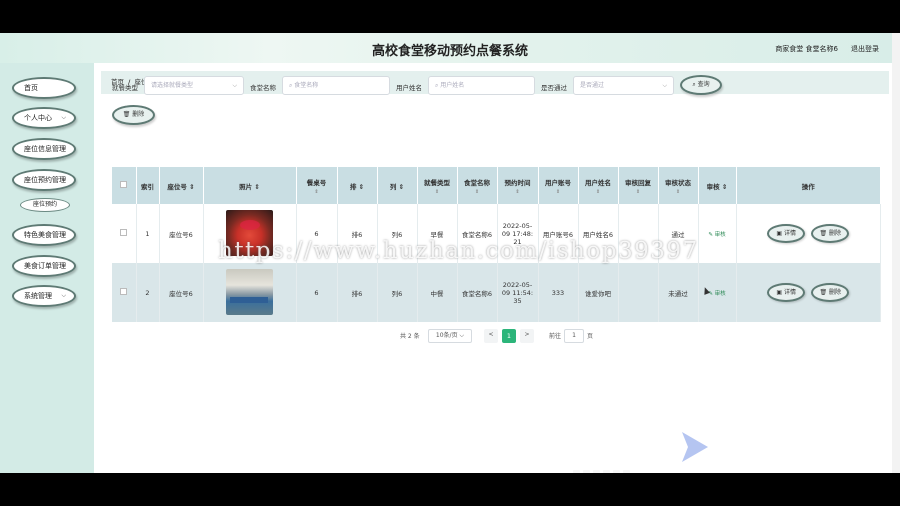 This screenshot has height=506, width=900. I want to click on passed-placeholder: 是否通过, so click(592, 85).